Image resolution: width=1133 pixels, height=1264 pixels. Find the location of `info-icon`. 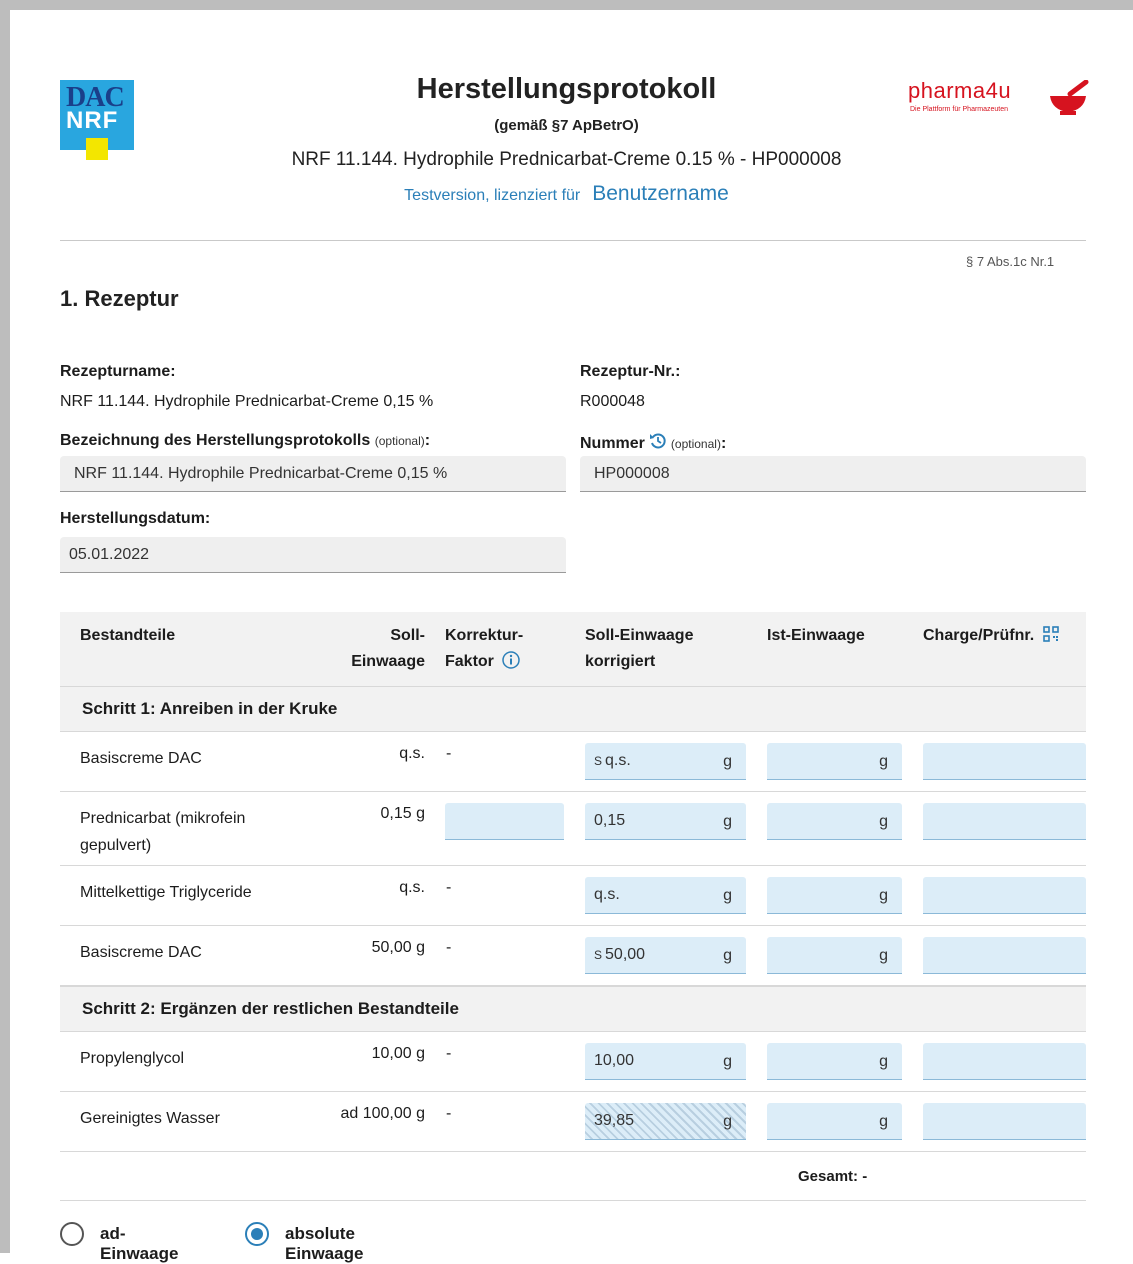

info-icon is located at coordinates (511, 664).